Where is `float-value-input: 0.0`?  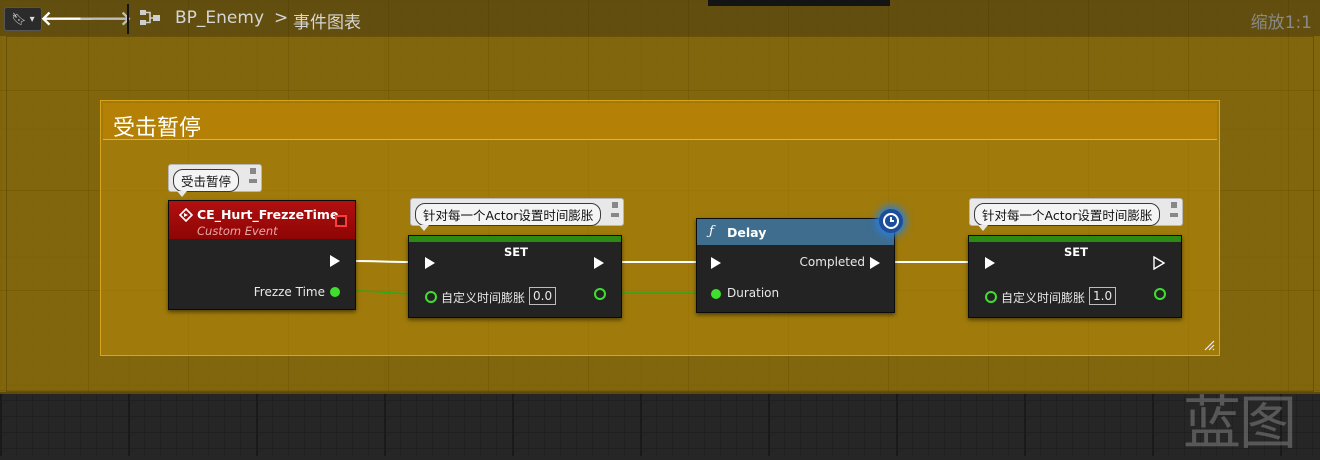
float-value-input: 0.0 is located at coordinates (543, 296).